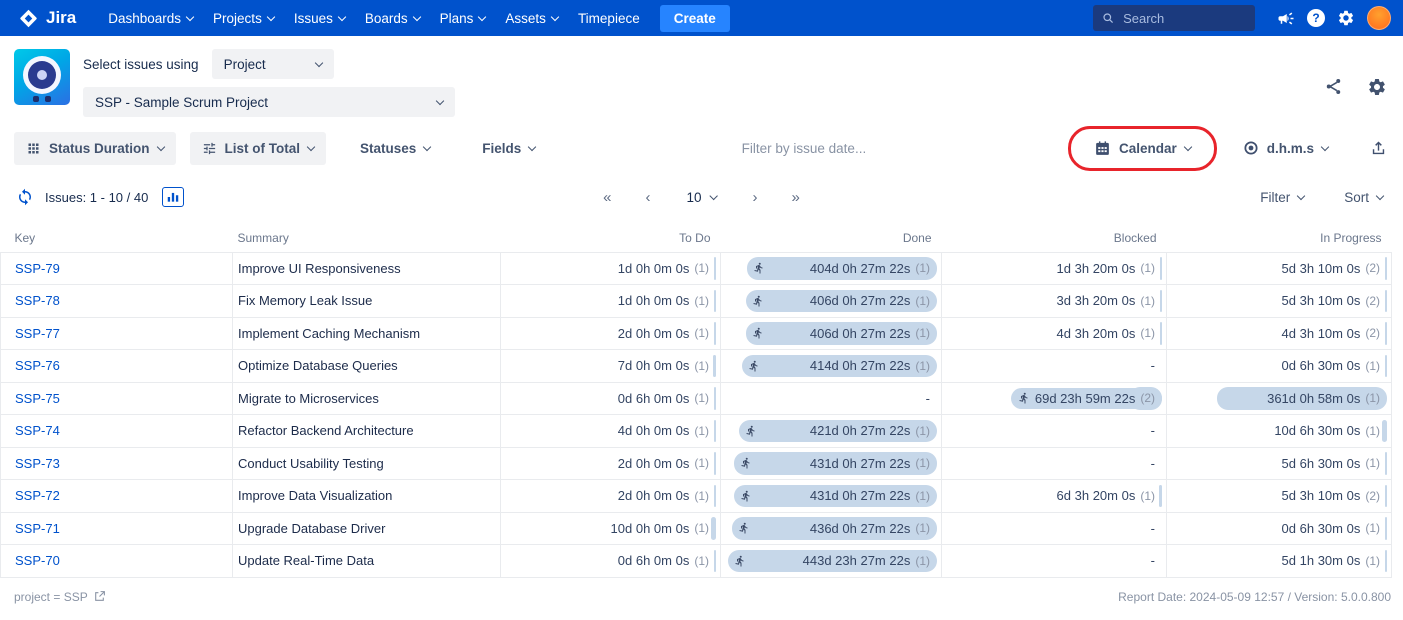 Image resolution: width=1403 pixels, height=620 pixels. What do you see at coordinates (51, 596) in the screenshot?
I see `query-label: project = SSP` at bounding box center [51, 596].